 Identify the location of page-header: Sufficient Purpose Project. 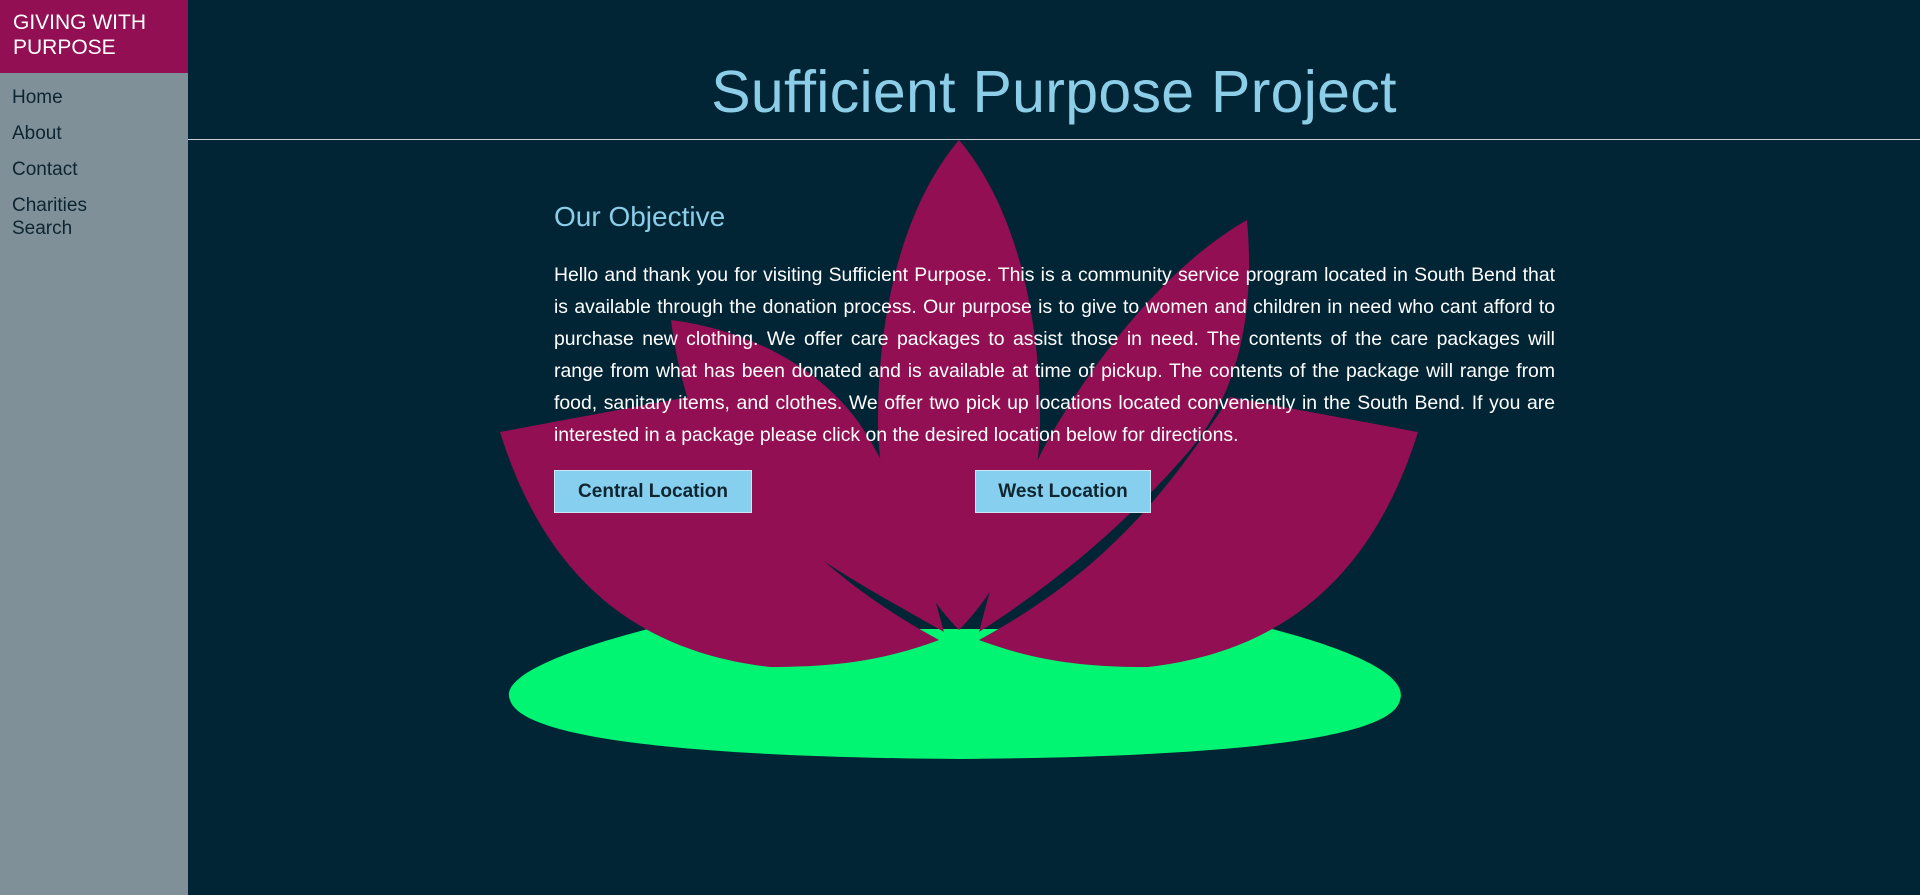
(1054, 70).